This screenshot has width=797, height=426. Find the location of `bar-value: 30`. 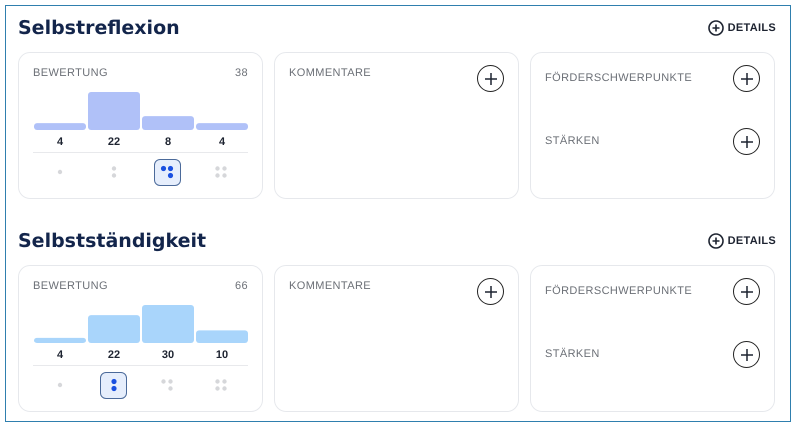

bar-value: 30 is located at coordinates (168, 354).